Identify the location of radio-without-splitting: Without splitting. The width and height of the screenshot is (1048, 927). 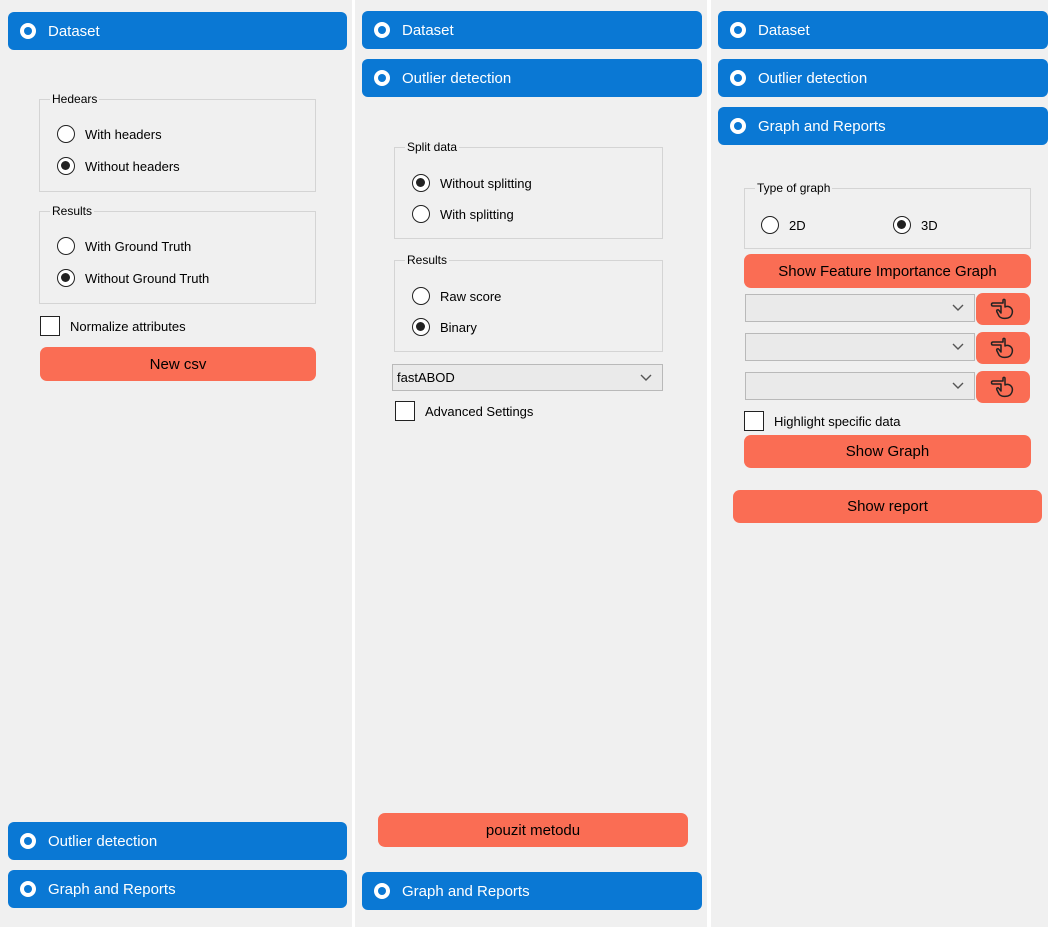
(472, 183).